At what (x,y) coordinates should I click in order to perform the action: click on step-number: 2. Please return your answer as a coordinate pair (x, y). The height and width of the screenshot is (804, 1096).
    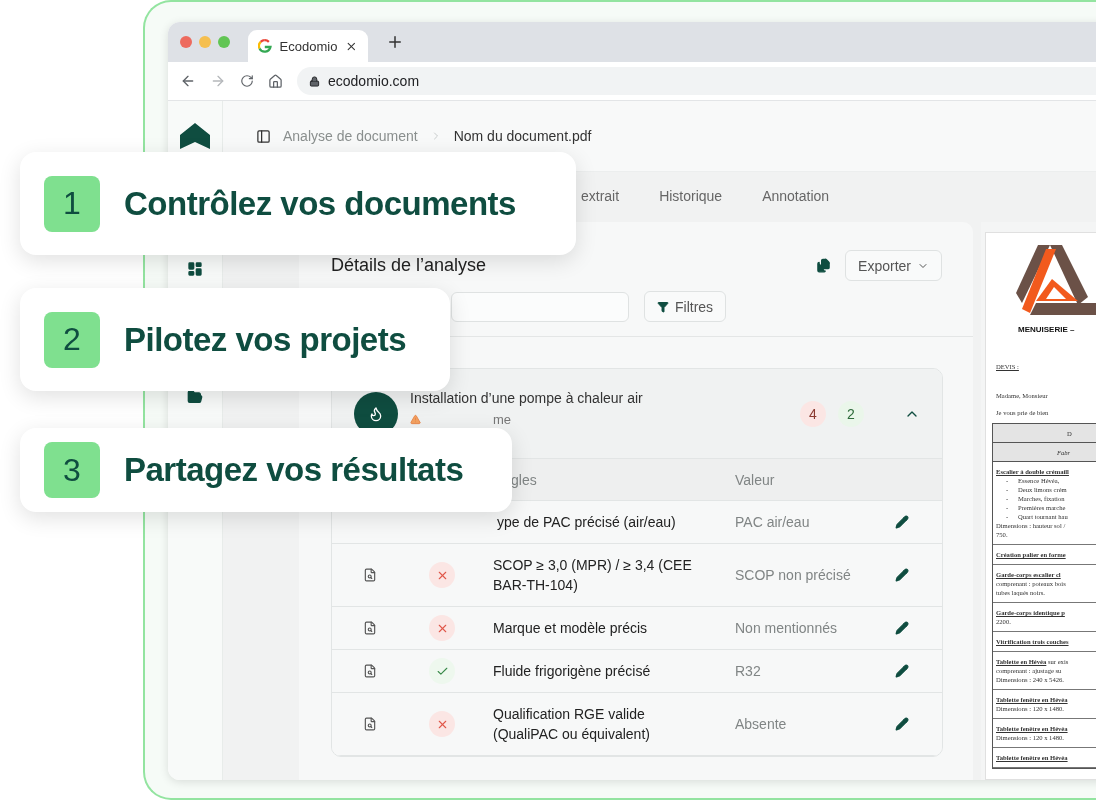
    Looking at the image, I should click on (72, 339).